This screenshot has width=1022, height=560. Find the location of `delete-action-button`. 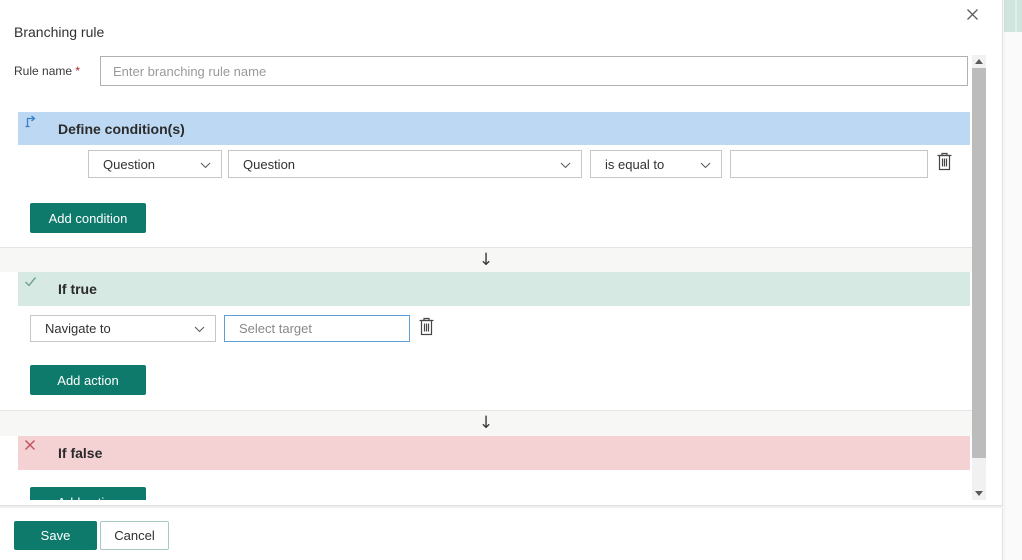

delete-action-button is located at coordinates (426, 328).